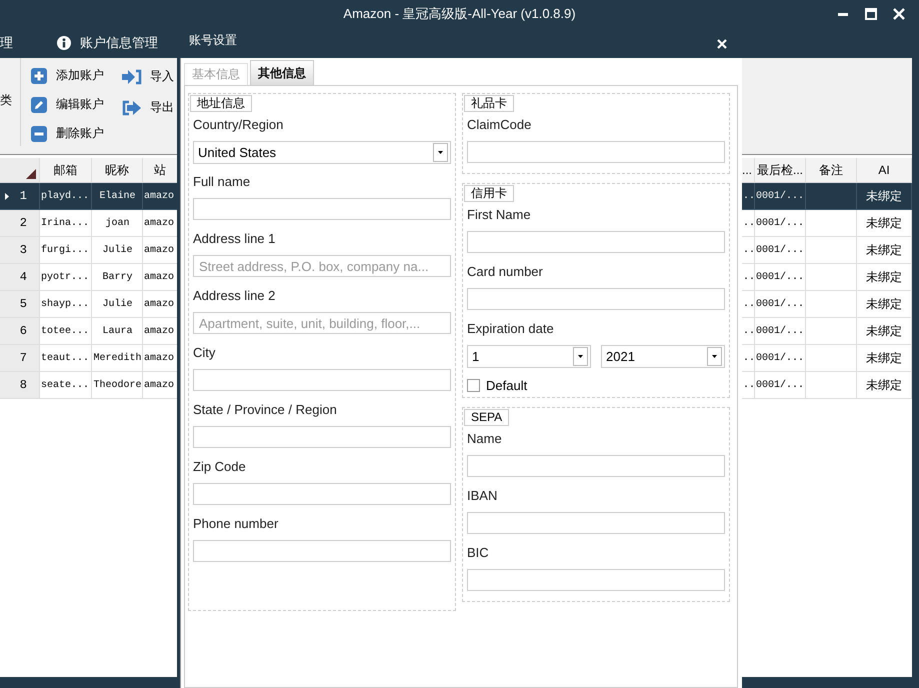 This screenshot has width=919, height=688. Describe the element at coordinates (20, 250) in the screenshot. I see `row-header: 3` at that location.